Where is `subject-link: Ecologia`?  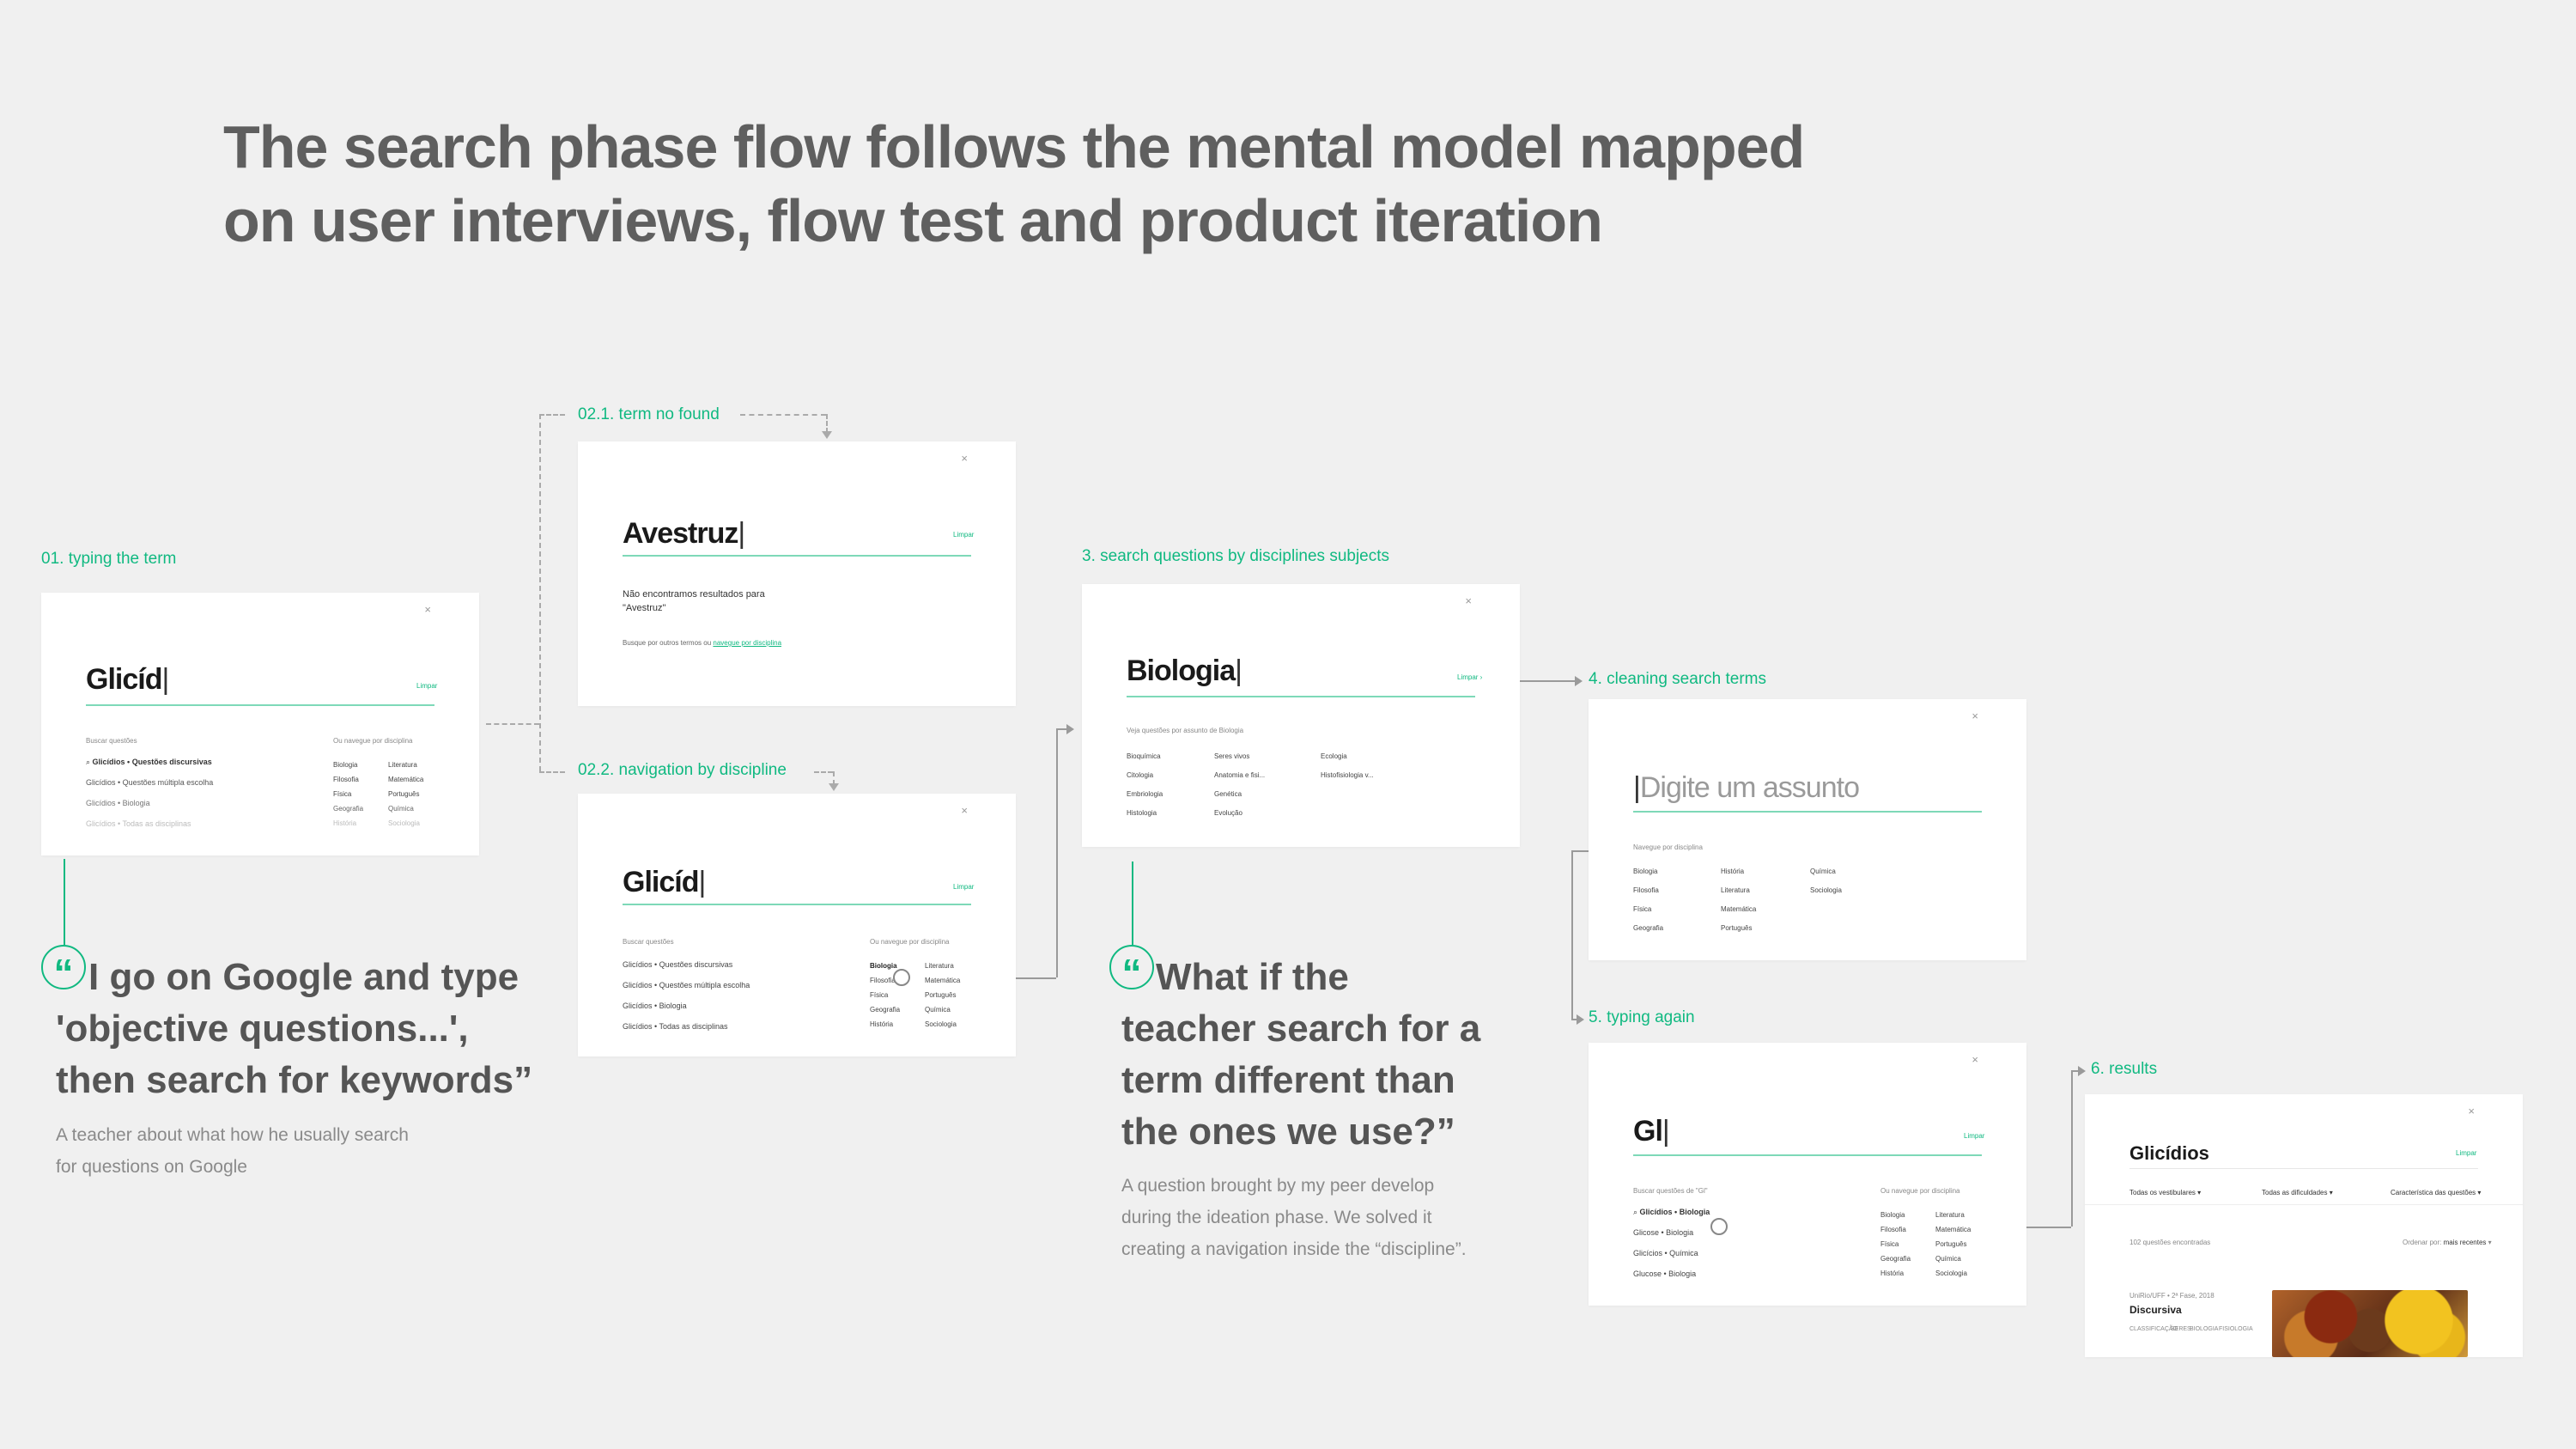
subject-link: Ecologia is located at coordinates (1334, 756).